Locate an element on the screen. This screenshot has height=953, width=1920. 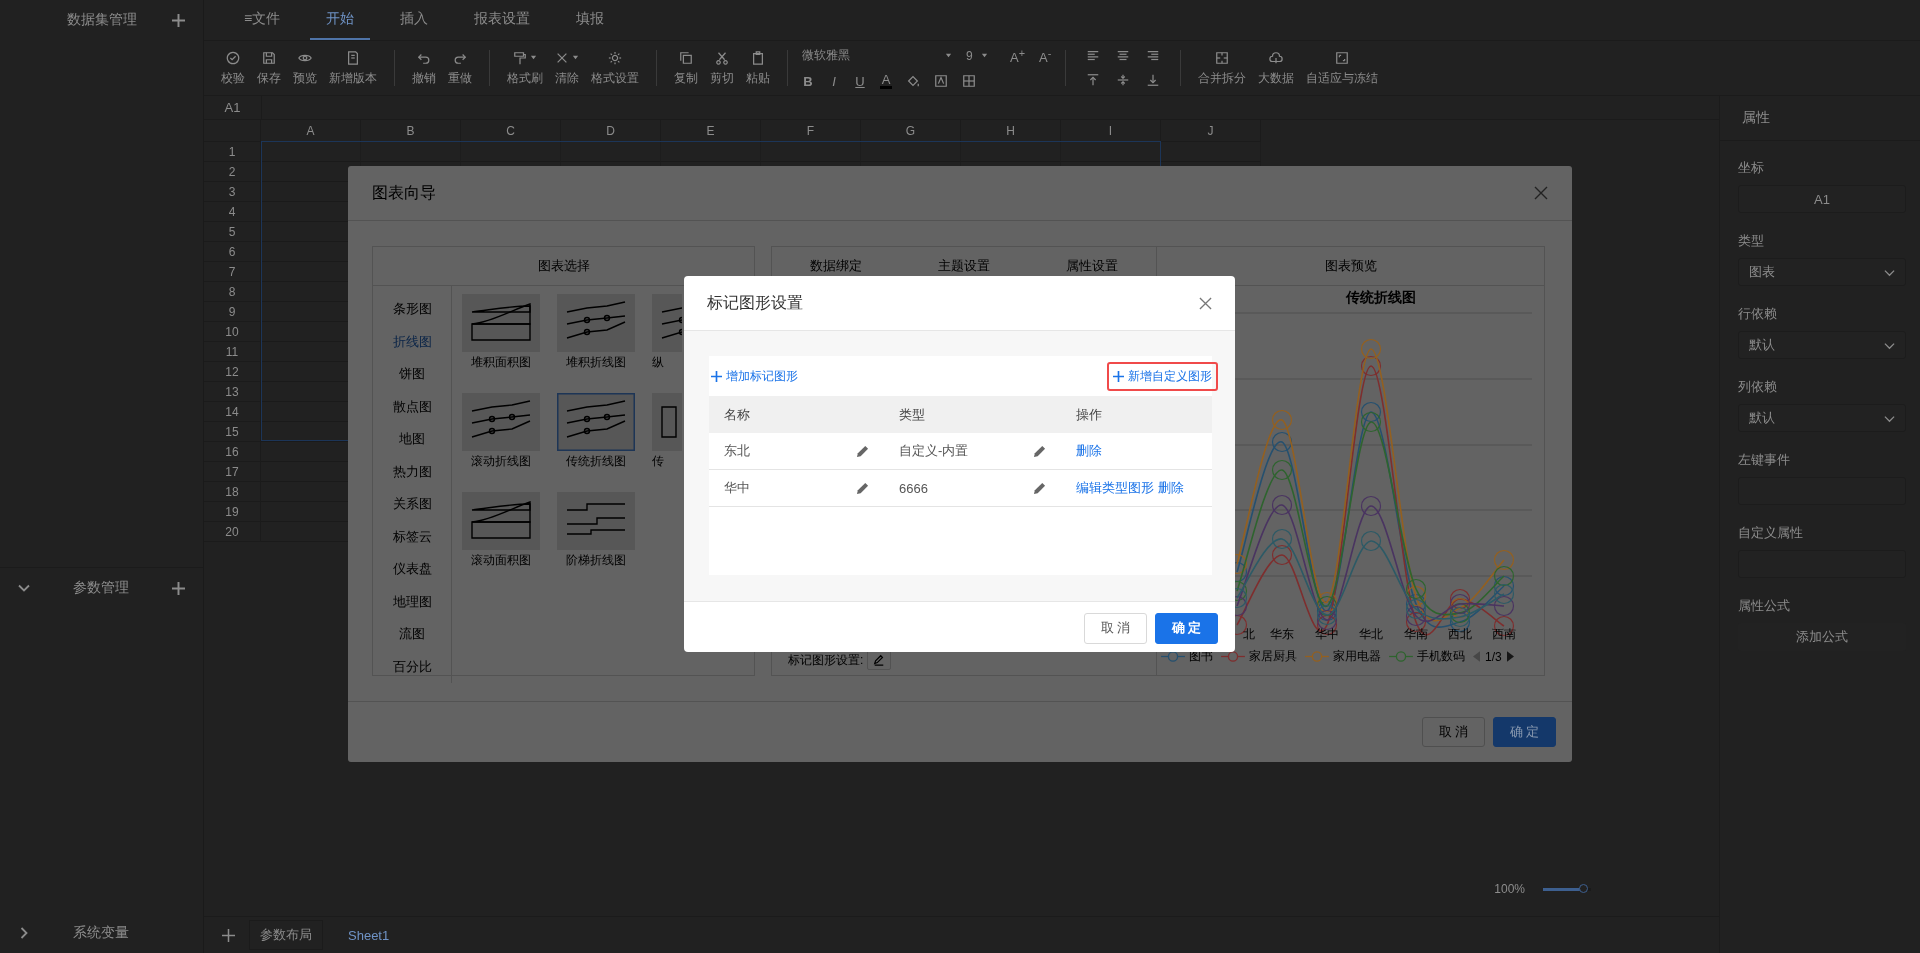
paint-bucket-icon is located at coordinates (913, 81).